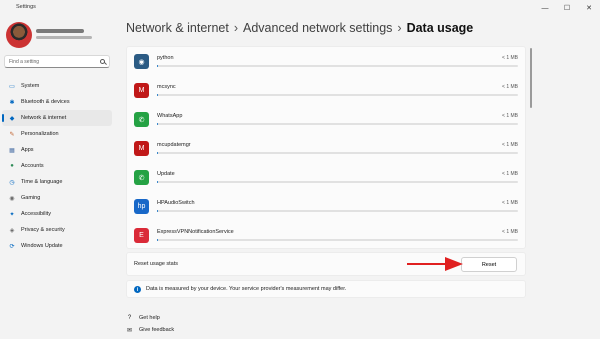 This screenshot has height=339, width=600. What do you see at coordinates (12, 166) in the screenshot?
I see `person-icon: ●` at bounding box center [12, 166].